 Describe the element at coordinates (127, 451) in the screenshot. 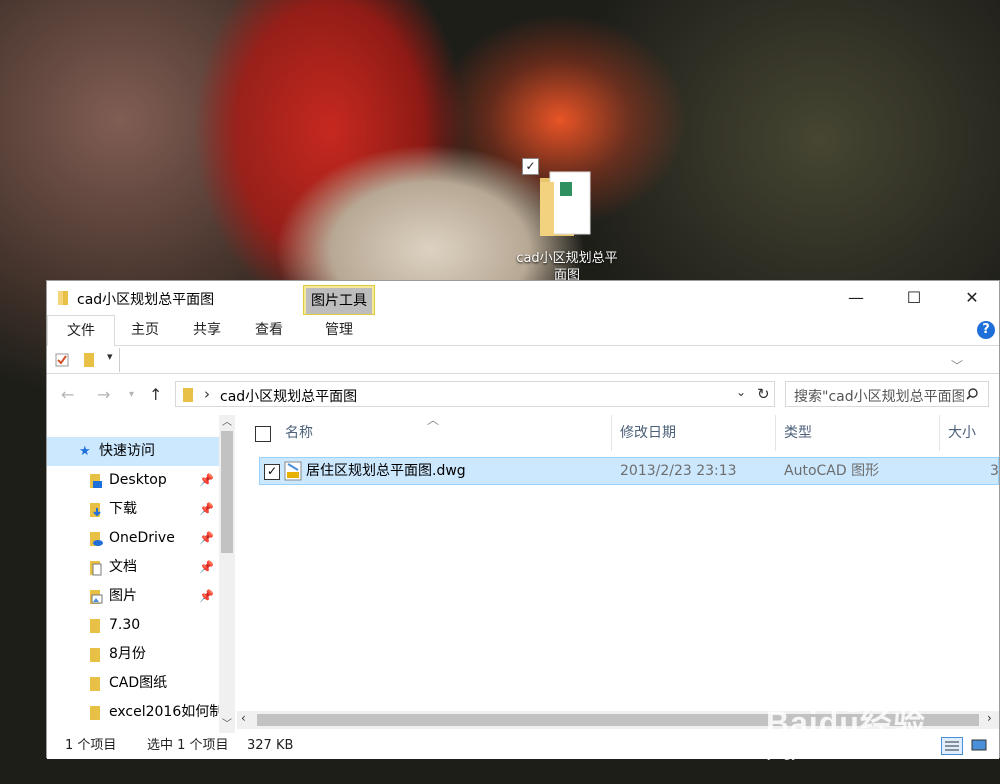

I see `sidebar-item-label: 快速访问` at that location.